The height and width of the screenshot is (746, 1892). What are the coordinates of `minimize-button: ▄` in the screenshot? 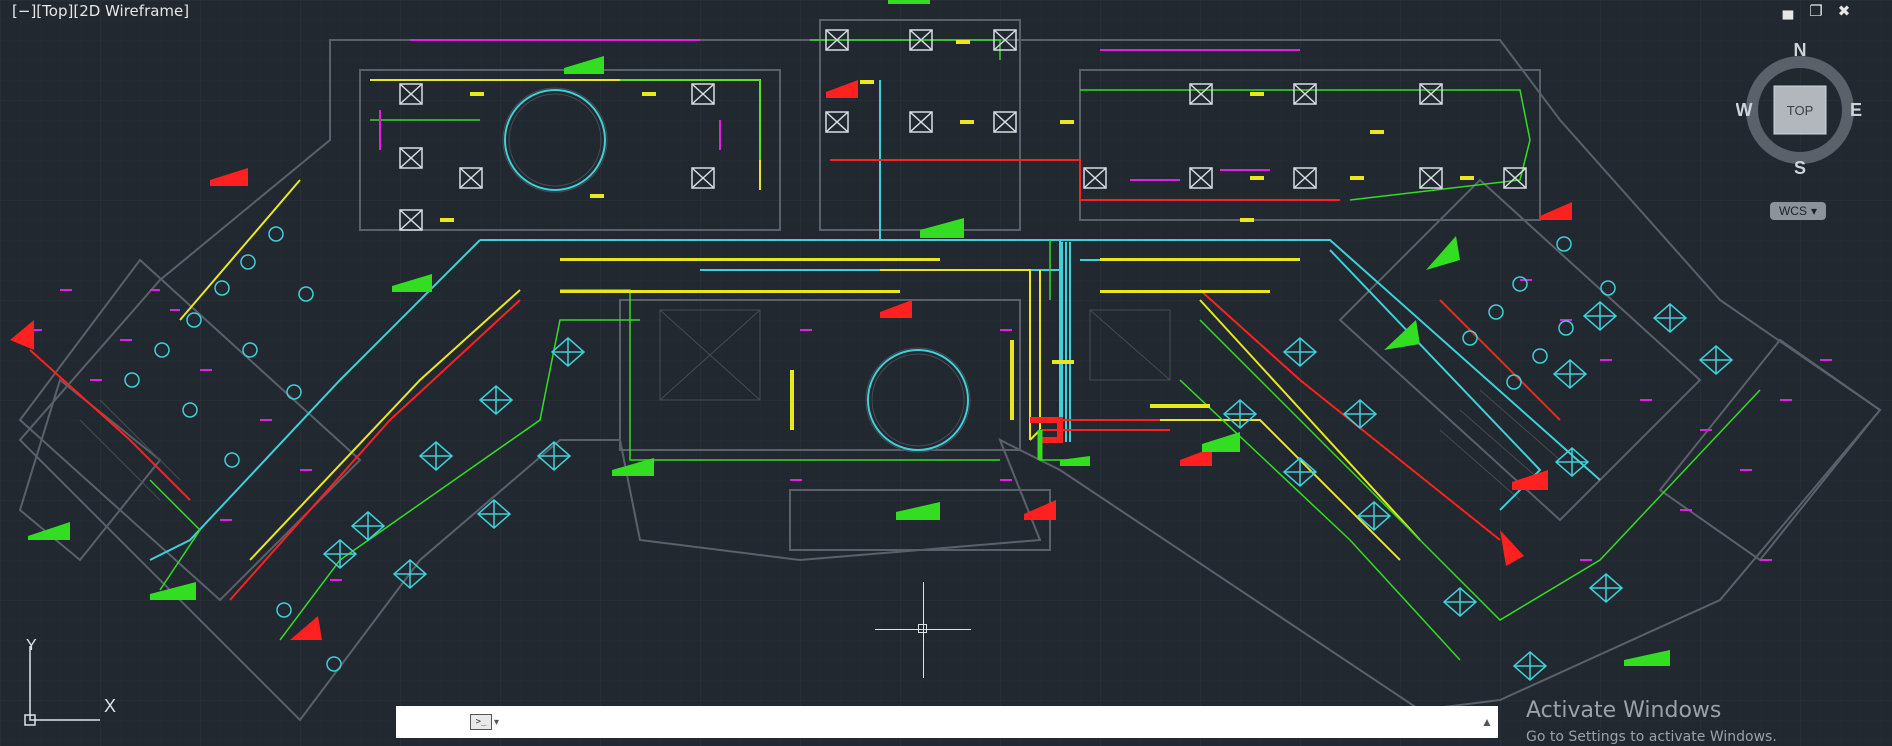 It's located at (1788, 11).